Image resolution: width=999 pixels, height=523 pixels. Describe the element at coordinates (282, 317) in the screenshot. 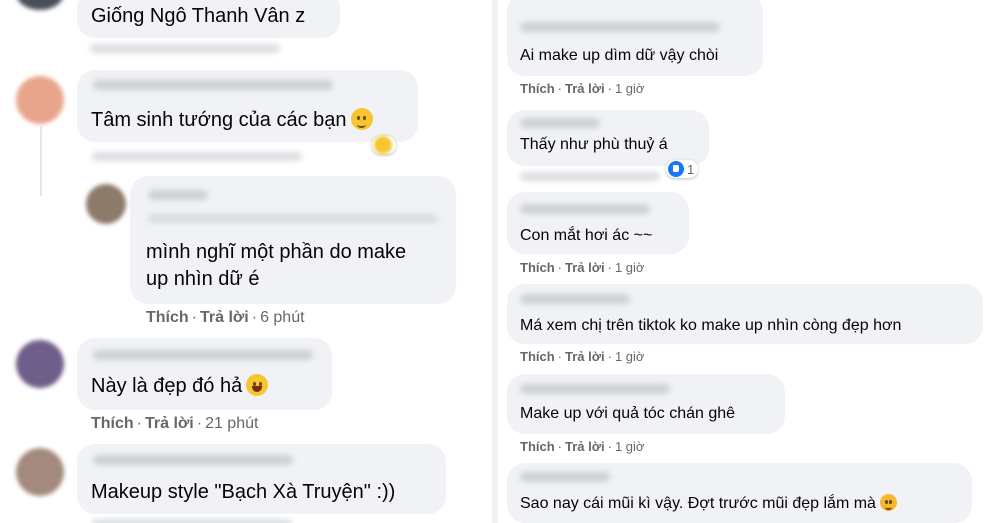

I see `timestamp: 6 phút` at that location.